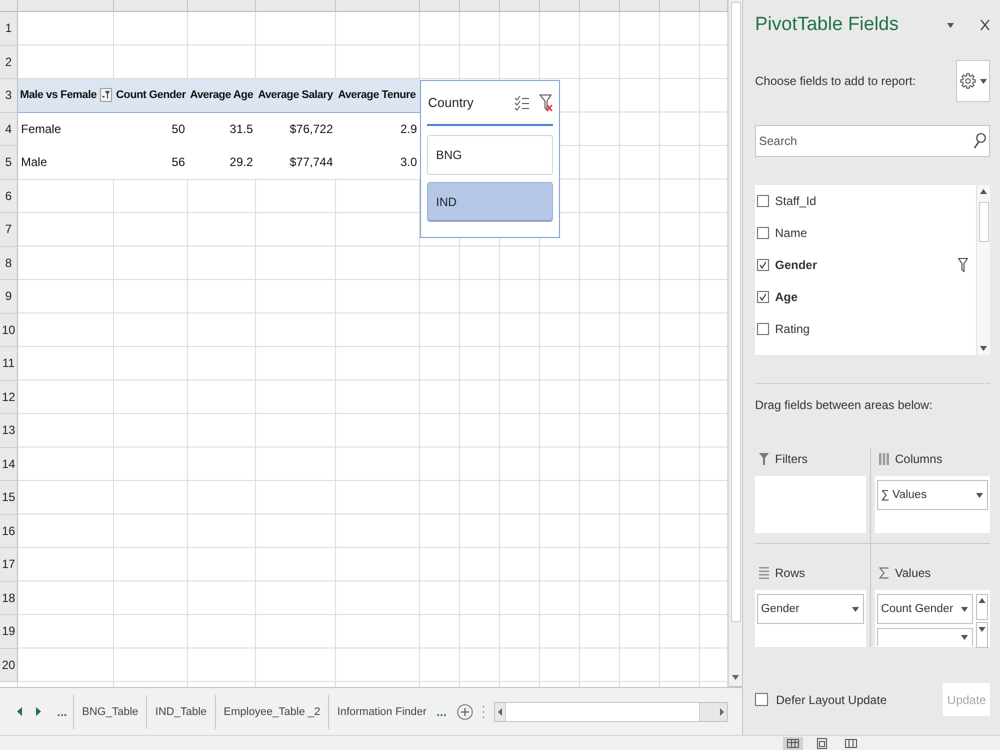 The width and height of the screenshot is (1000, 750). I want to click on clear-filter-icon, so click(546, 103).